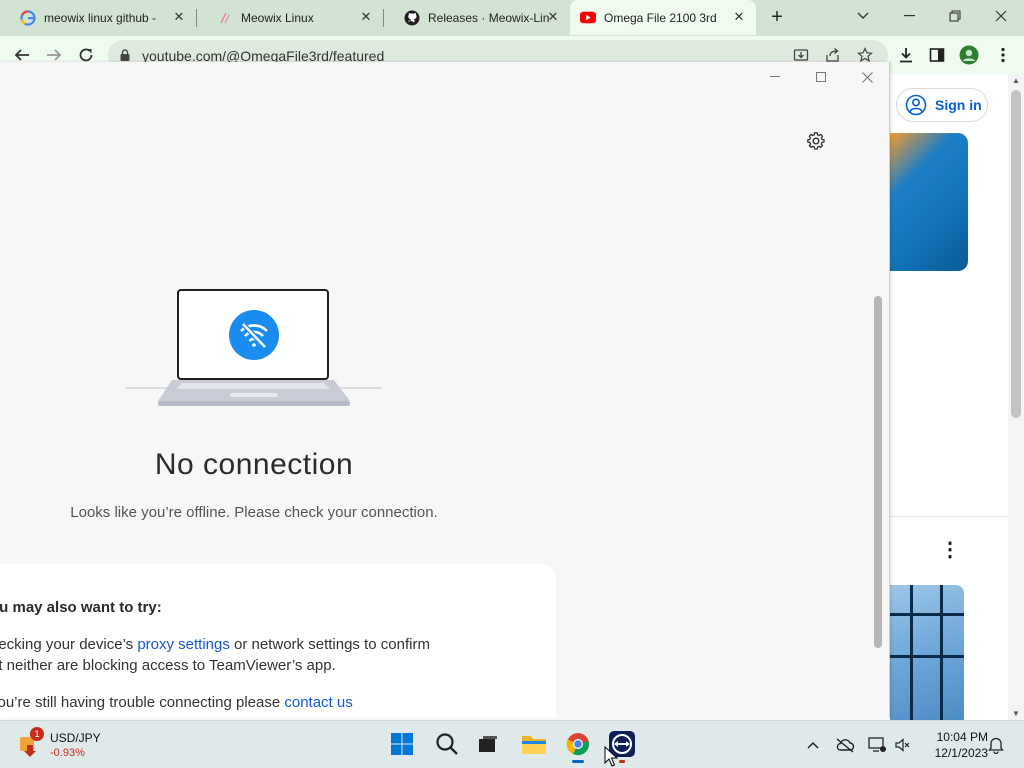 The image size is (1024, 768). What do you see at coordinates (67, 753) in the screenshot?
I see `ticker-change: -0.93%` at bounding box center [67, 753].